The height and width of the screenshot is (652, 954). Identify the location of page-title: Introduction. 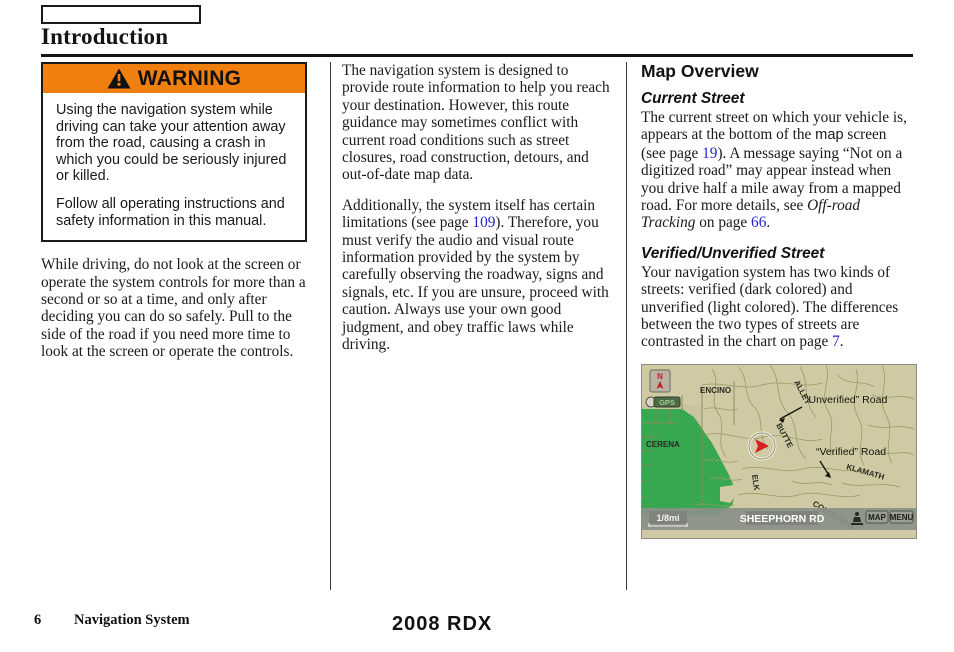
(105, 36).